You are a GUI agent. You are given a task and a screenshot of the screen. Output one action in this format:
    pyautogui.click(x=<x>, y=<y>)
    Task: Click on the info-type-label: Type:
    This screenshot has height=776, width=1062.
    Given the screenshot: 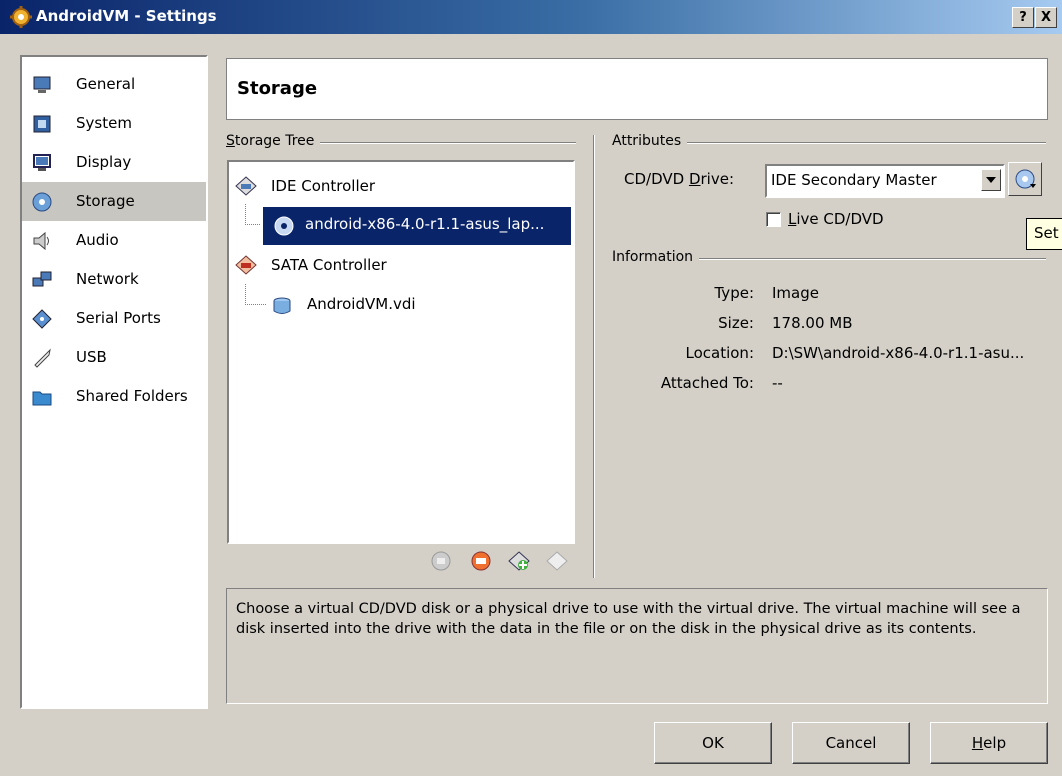 What is the action you would take?
    pyautogui.click(x=734, y=293)
    